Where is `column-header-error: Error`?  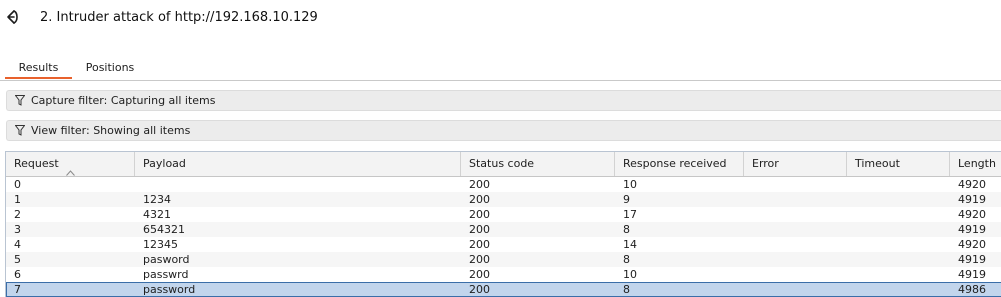 column-header-error: Error is located at coordinates (795, 164).